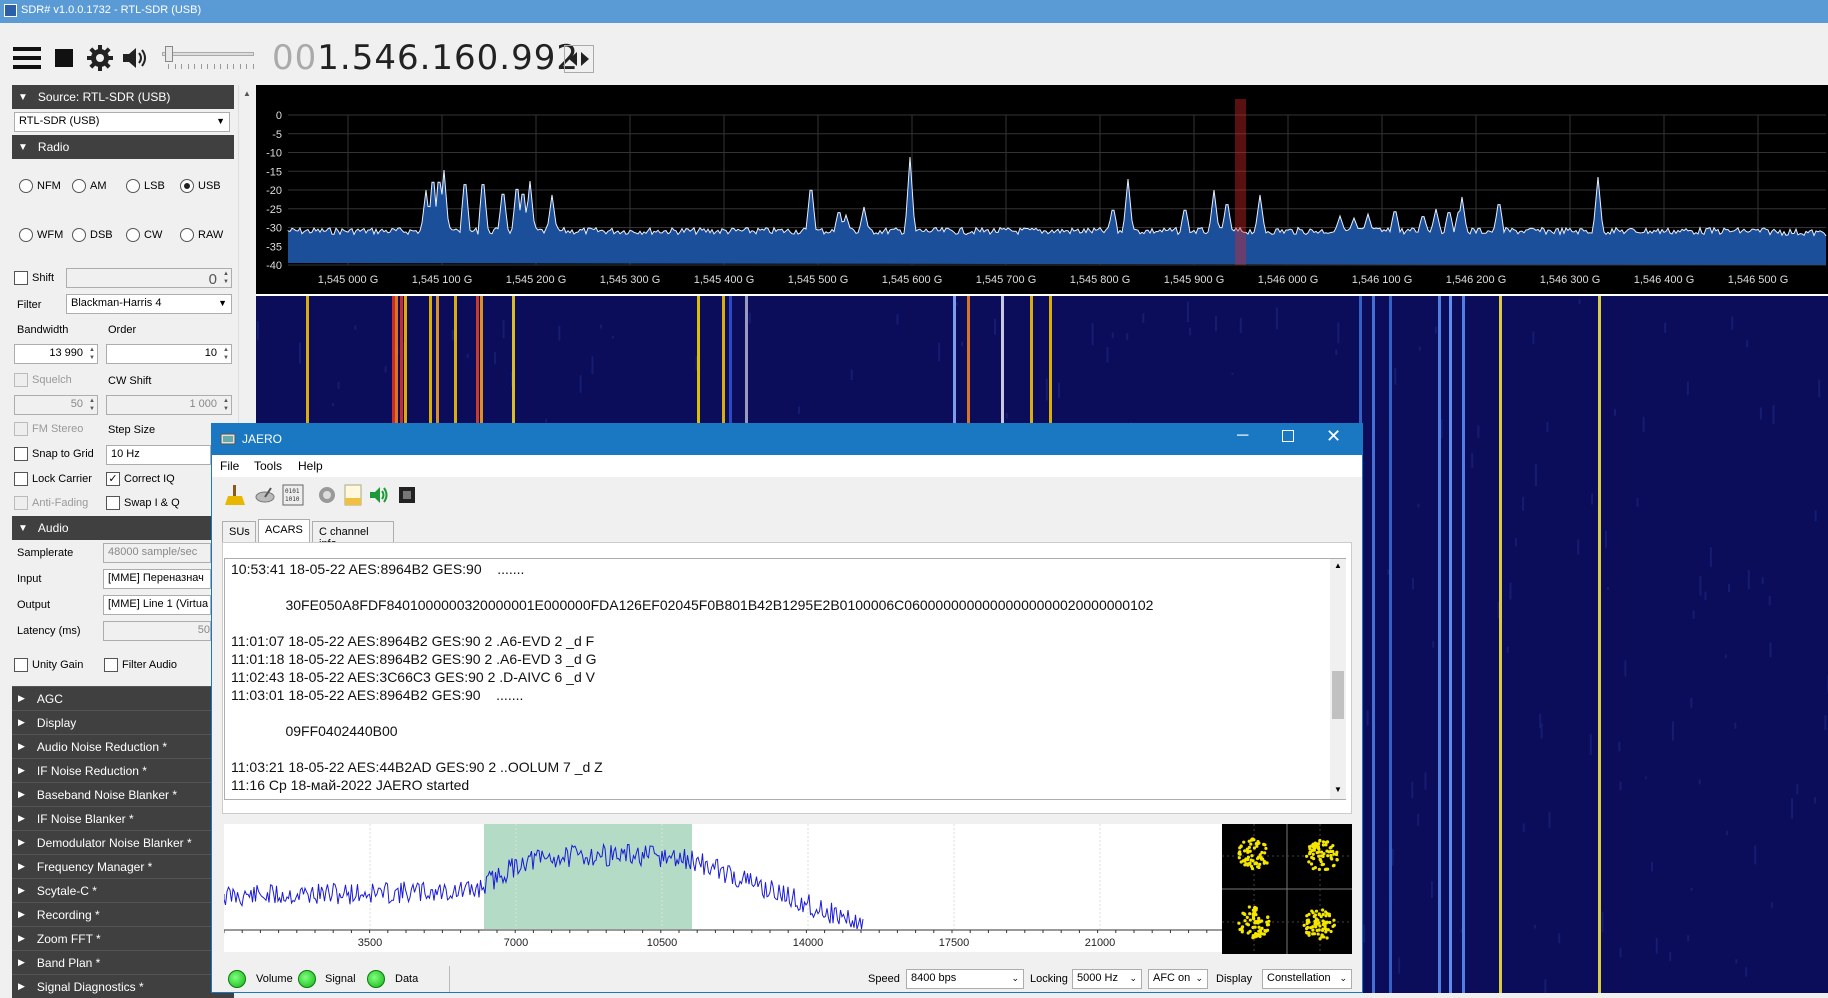 The height and width of the screenshot is (998, 1828). What do you see at coordinates (123, 962) in the screenshot?
I see `plugin-band-plan: ▶ Band Plan *` at bounding box center [123, 962].